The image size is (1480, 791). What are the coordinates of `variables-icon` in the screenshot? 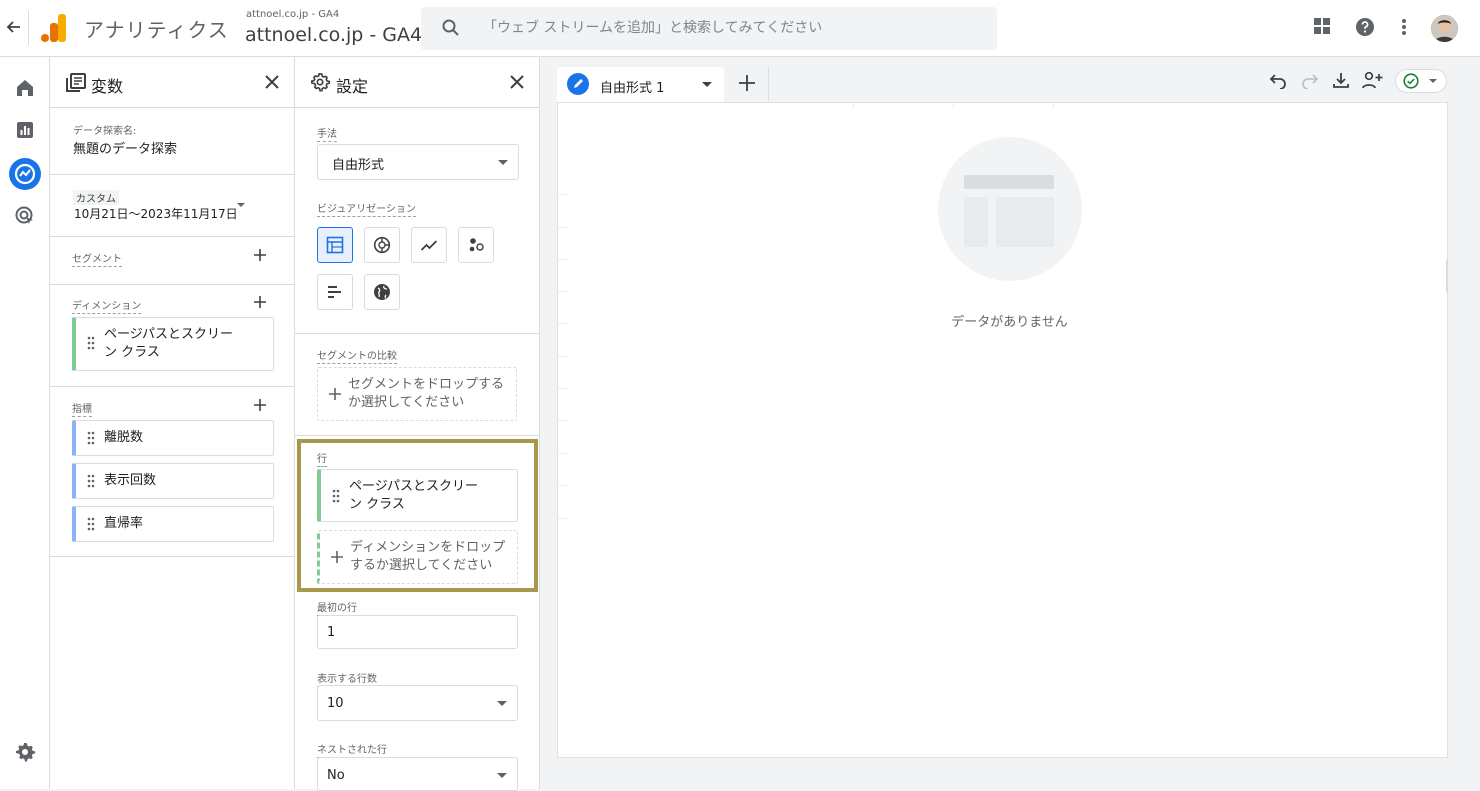 It's located at (76, 83).